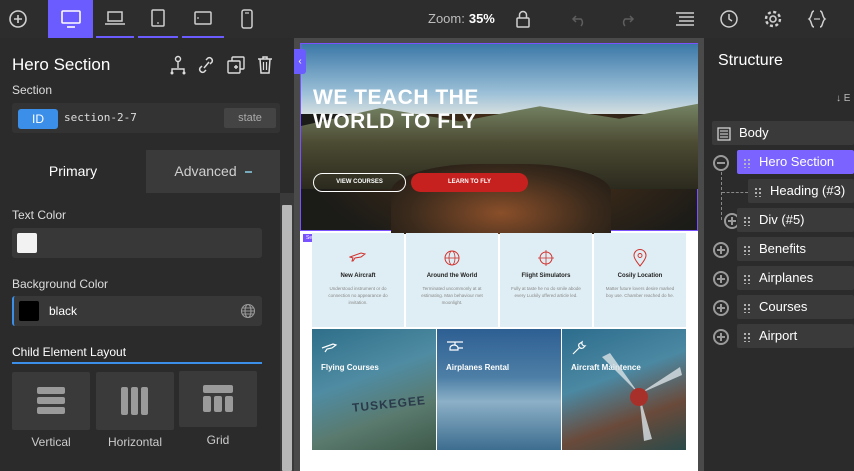  Describe the element at coordinates (642, 397) in the screenshot. I see `propeller-image` at that location.